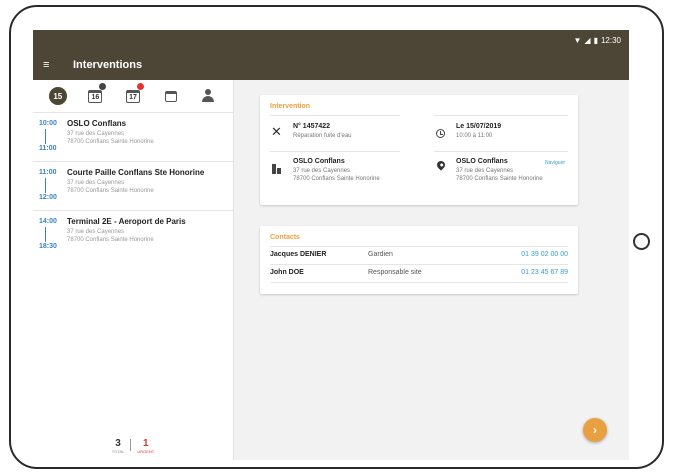 The image size is (675, 476). I want to click on card-title: Contacts, so click(285, 237).